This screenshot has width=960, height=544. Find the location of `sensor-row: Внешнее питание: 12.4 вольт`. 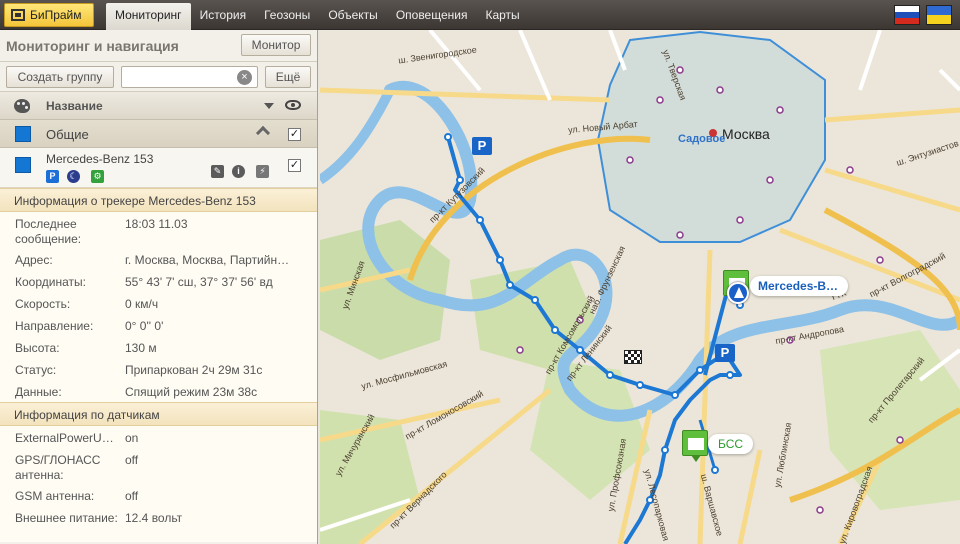

sensor-row: Внешнее питание: 12.4 вольт is located at coordinates (158, 524).